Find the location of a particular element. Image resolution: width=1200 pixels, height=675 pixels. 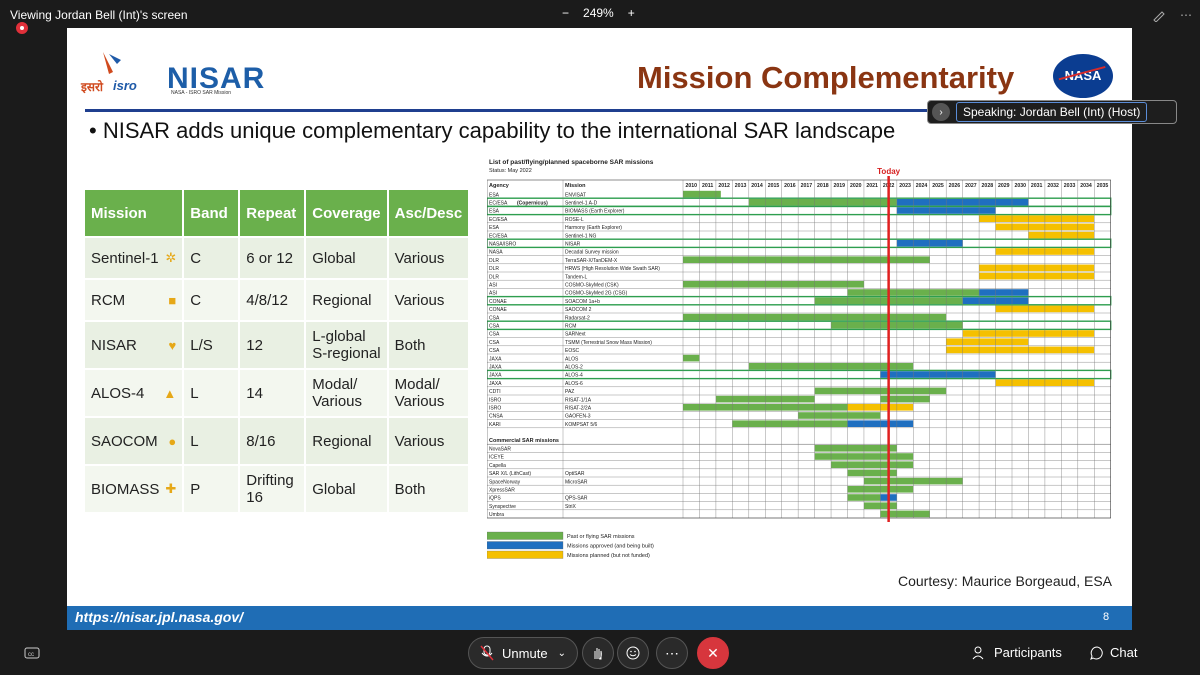

nisar-logo-subtitle: NASA - ISRO SAR Mission is located at coordinates (201, 93).